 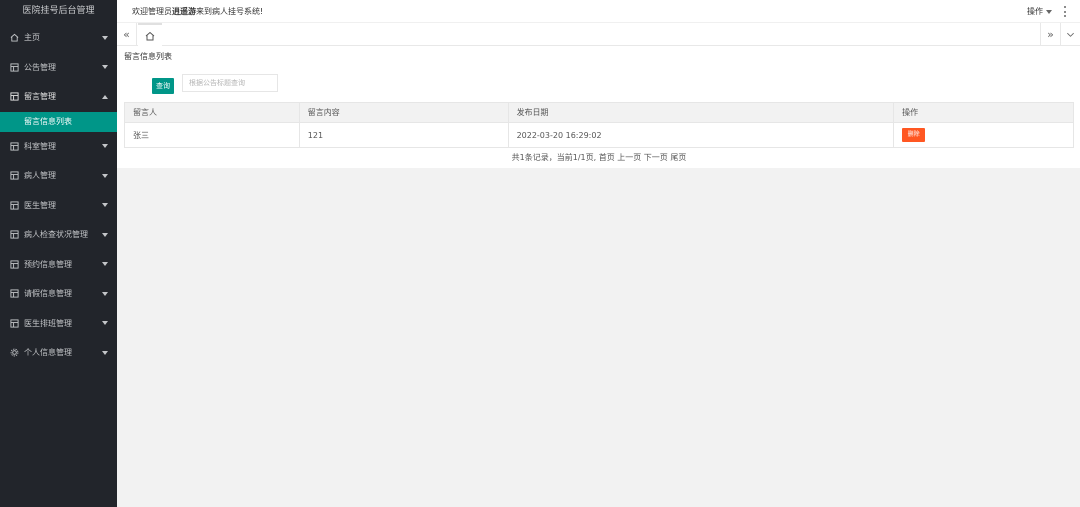 I want to click on search-input, so click(x=230, y=83).